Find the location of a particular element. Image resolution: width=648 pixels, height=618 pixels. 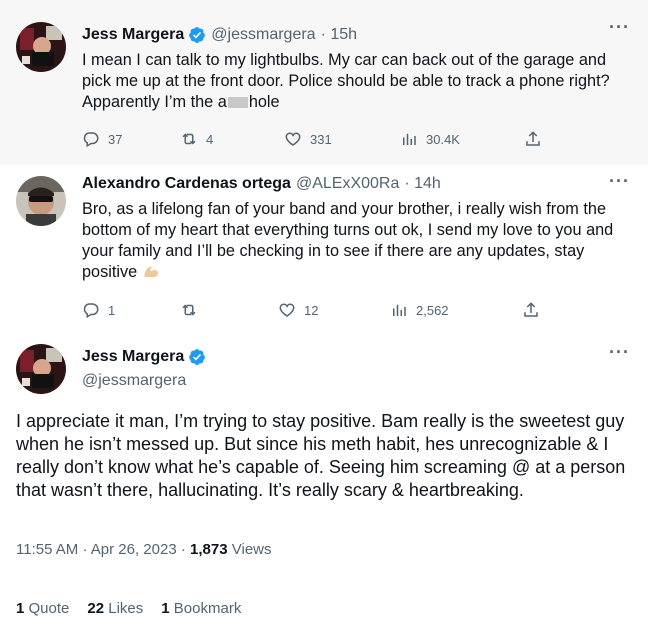

views-count: 1,873 is located at coordinates (209, 549).